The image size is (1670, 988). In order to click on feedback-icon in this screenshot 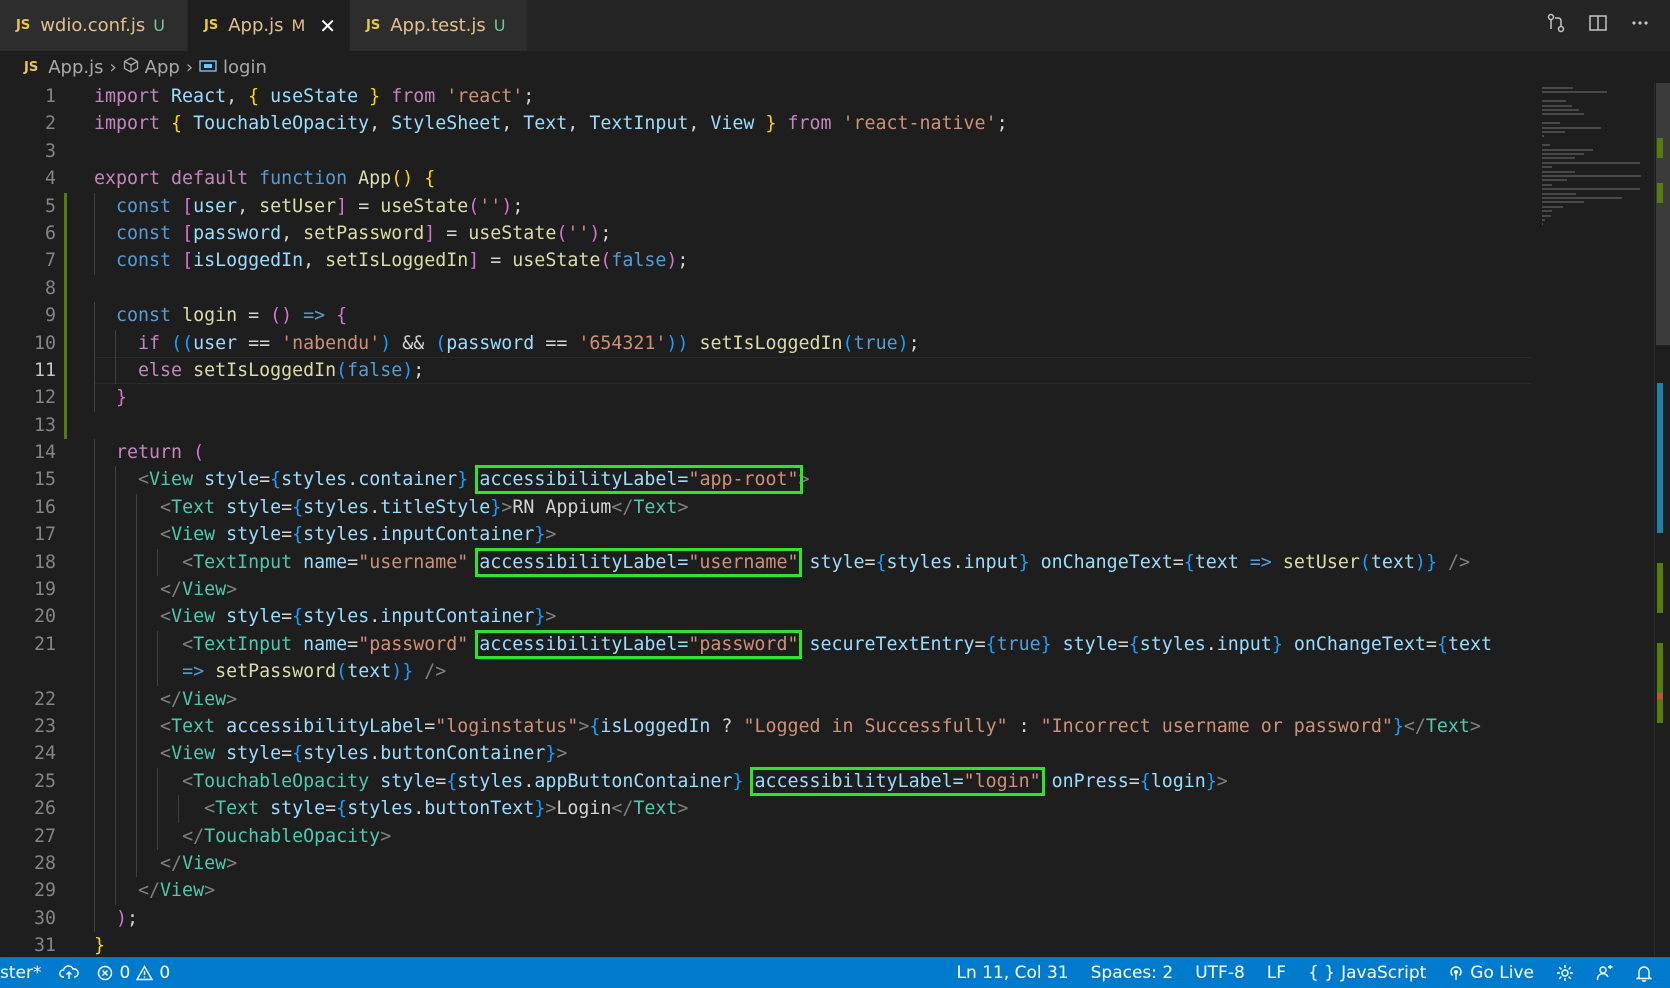, I will do `click(1605, 973)`.